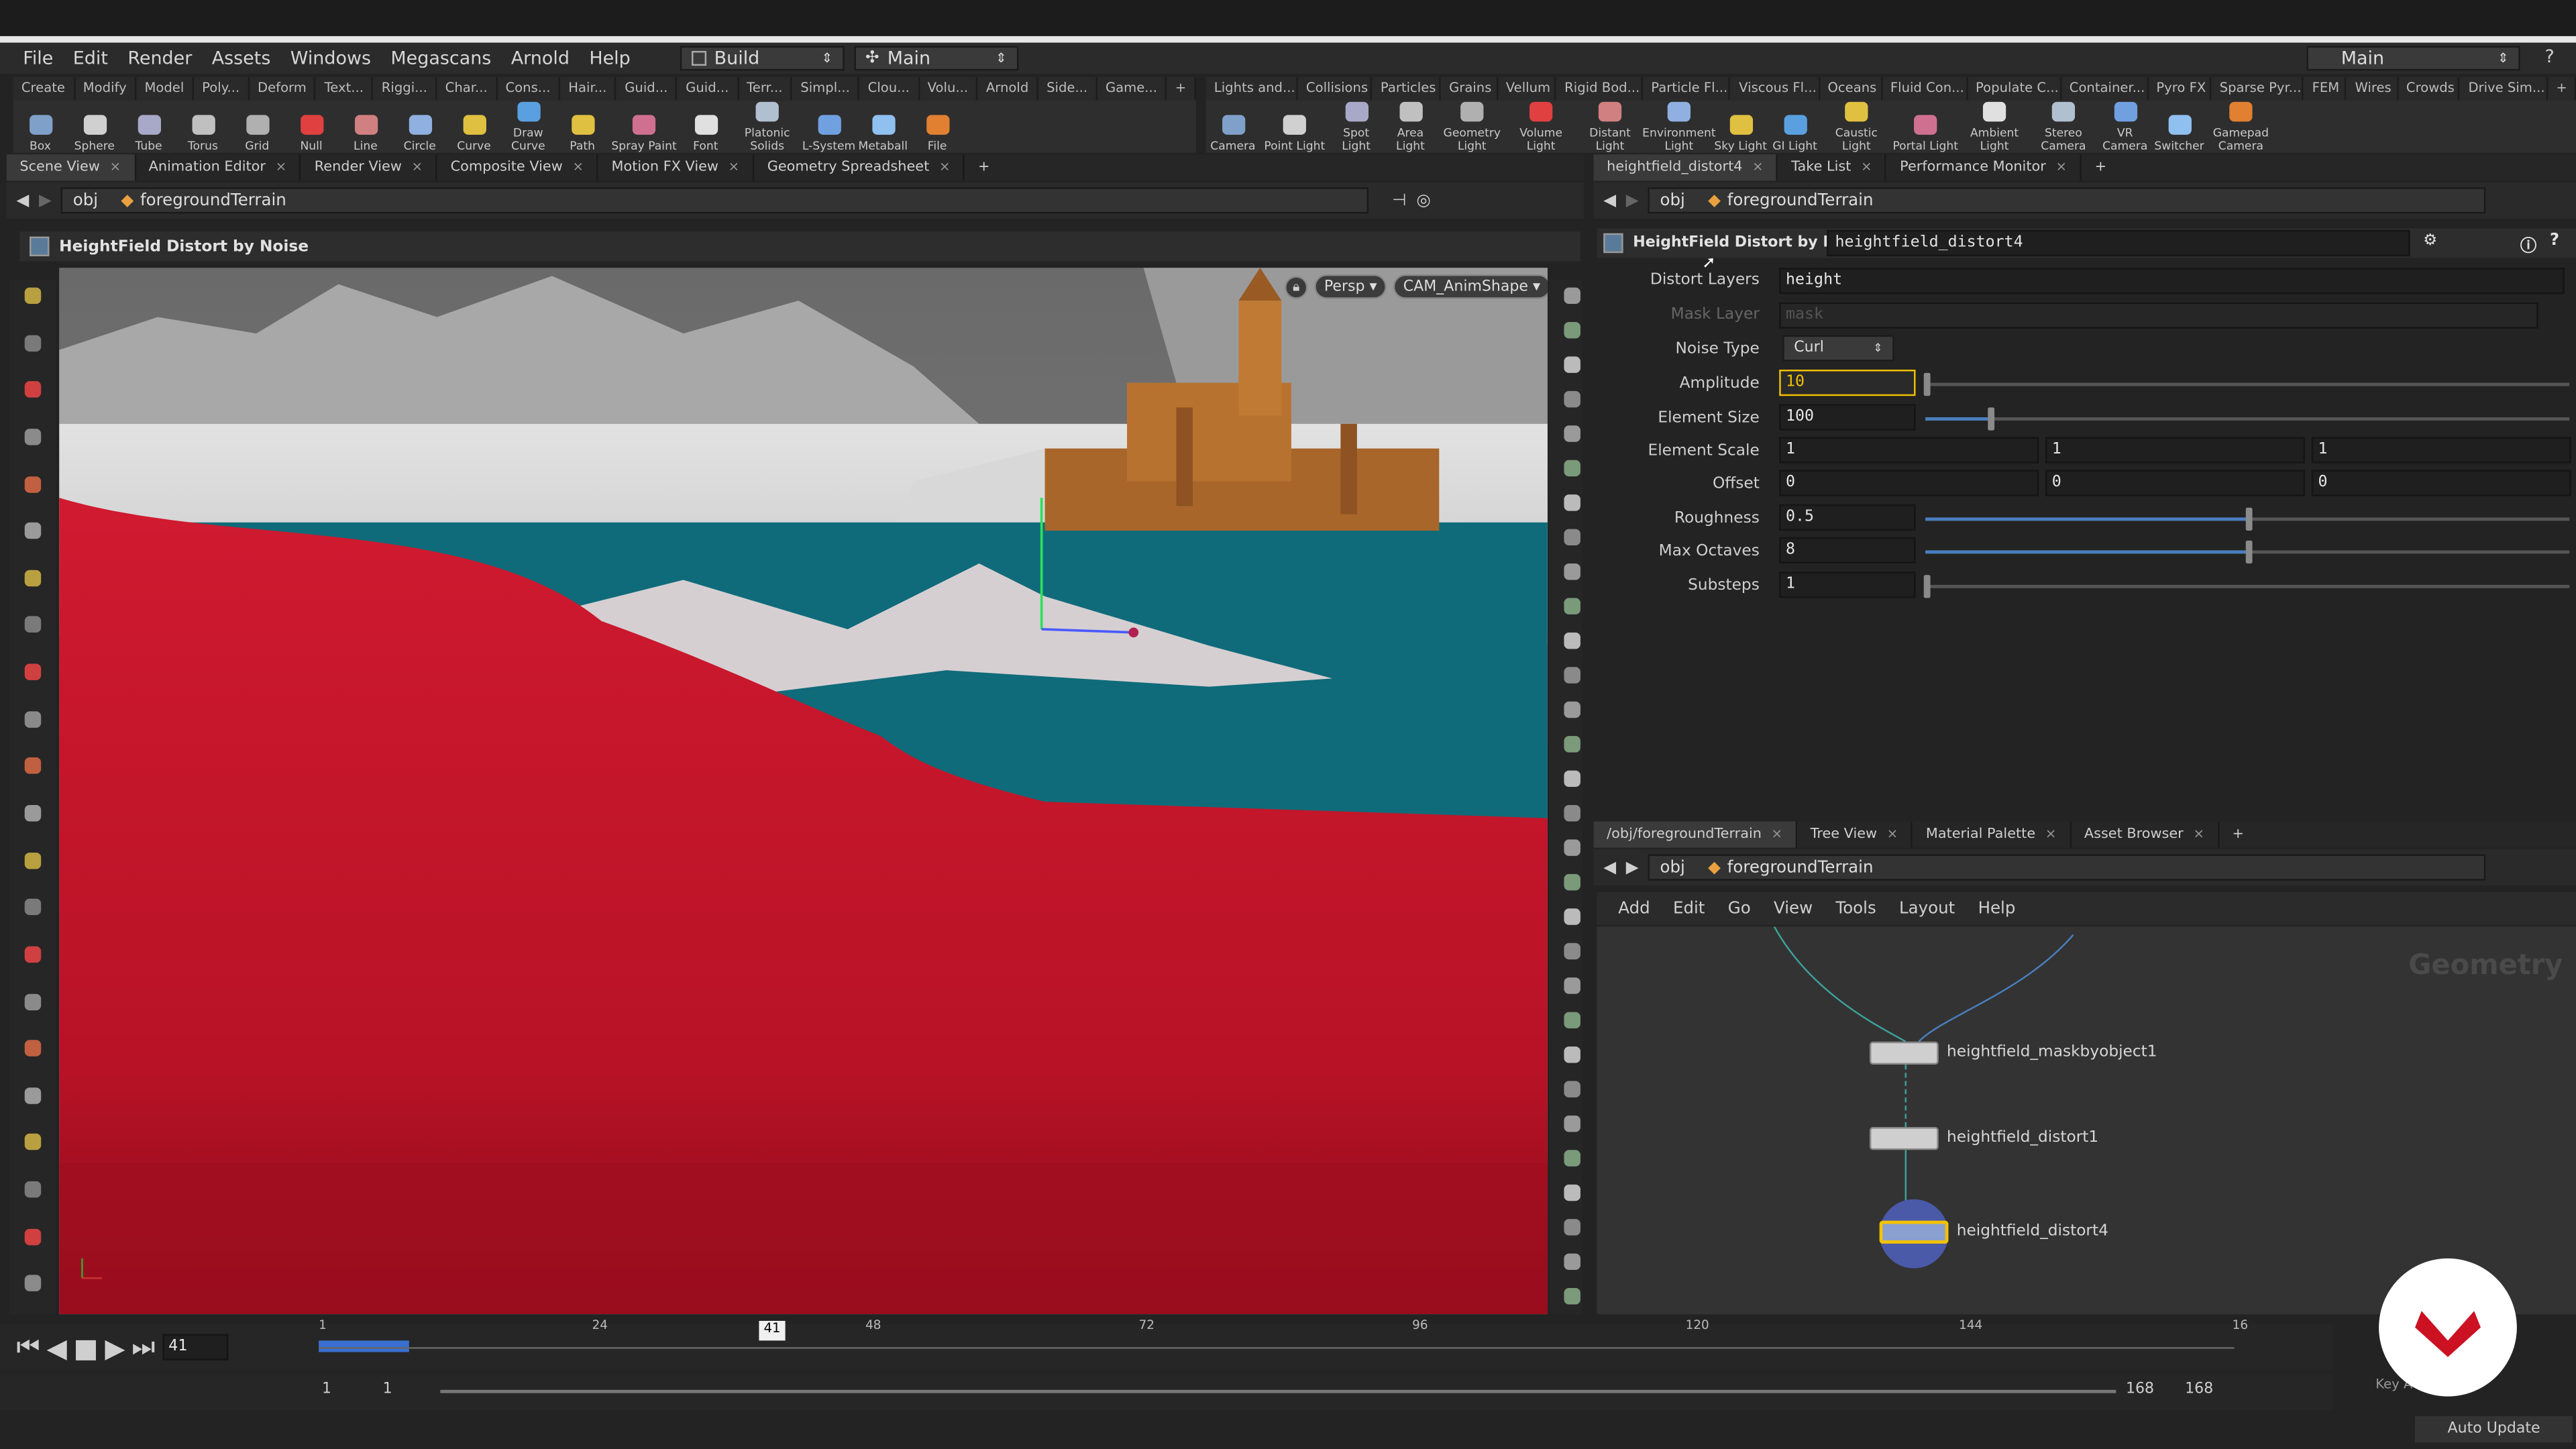 The image size is (2576, 1449). I want to click on tool-circle: Circle, so click(419, 126).